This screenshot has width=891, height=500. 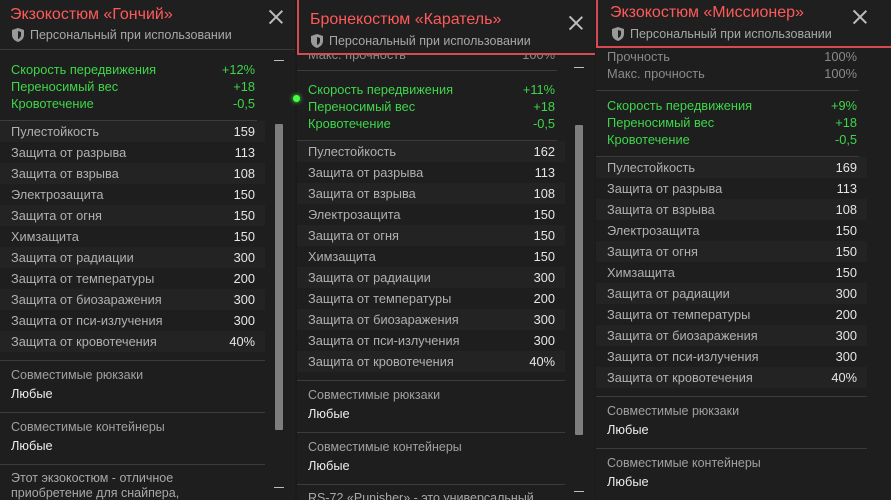 I want to click on stat-row-speed: Скорость передвижения +12%, so click(x=133, y=69).